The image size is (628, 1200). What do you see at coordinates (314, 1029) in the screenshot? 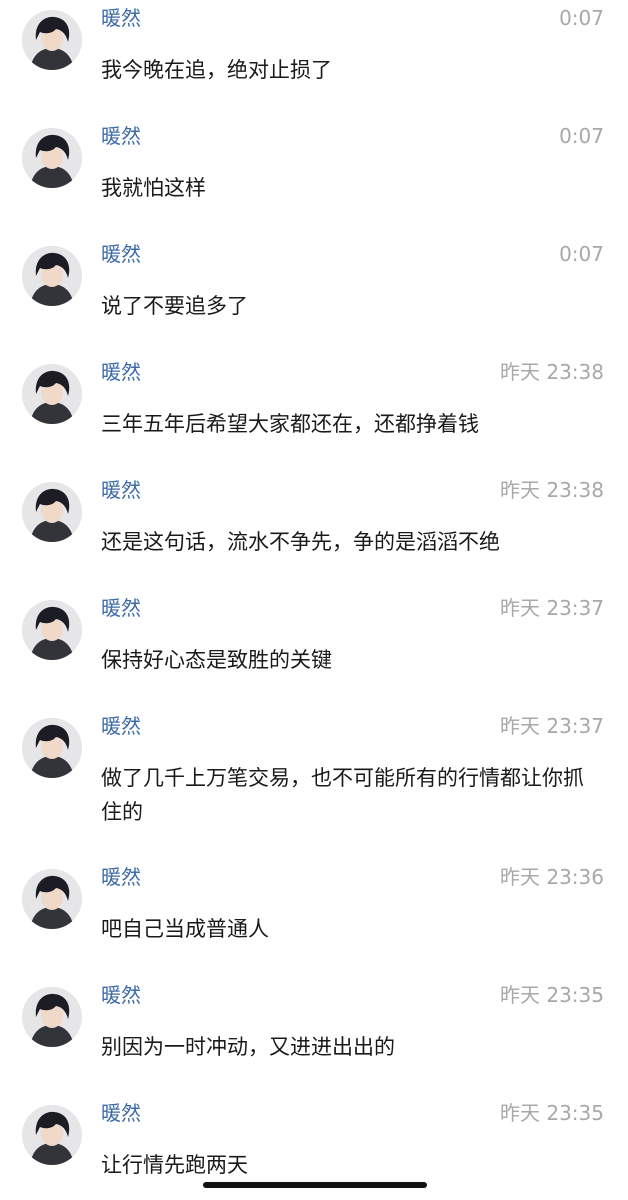
I see `message-item: 暖然 昨天 23:35 别因为一时冲动，又进进出出的` at bounding box center [314, 1029].